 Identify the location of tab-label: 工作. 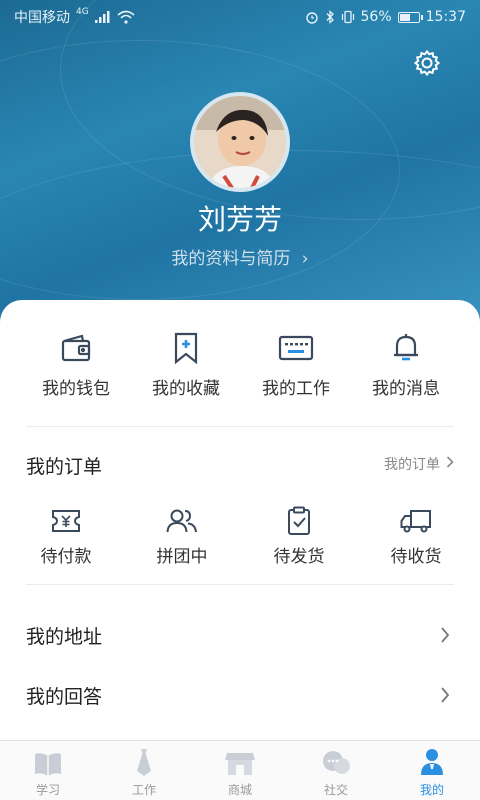
(143, 790).